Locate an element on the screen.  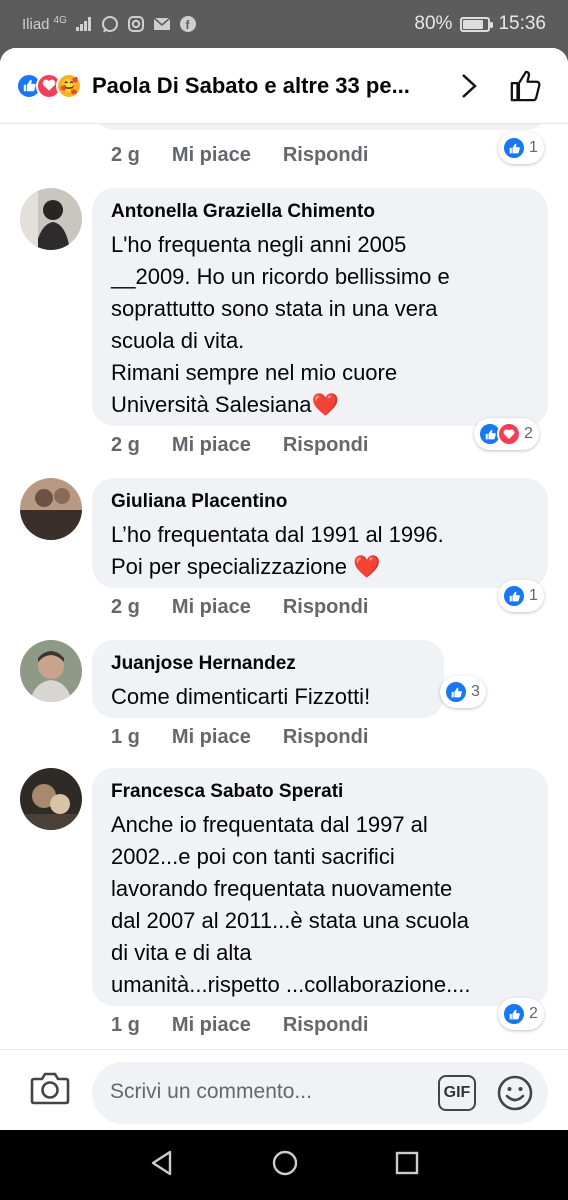
care-icon: 🥰 is located at coordinates (69, 85).